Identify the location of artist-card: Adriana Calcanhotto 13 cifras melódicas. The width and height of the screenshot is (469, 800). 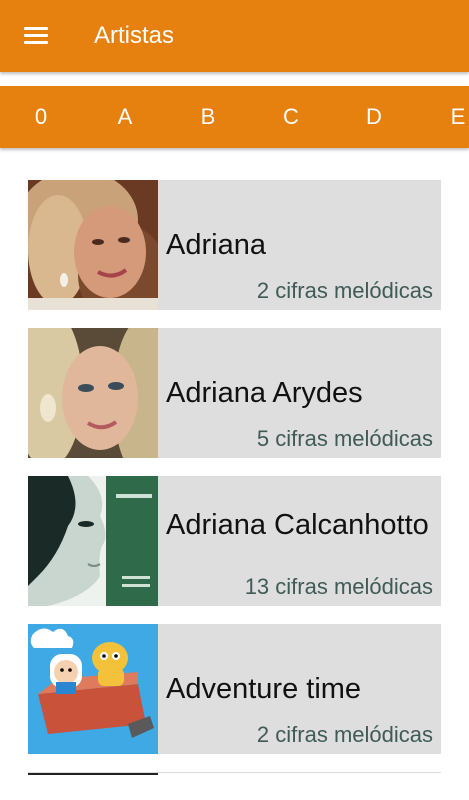
(234, 541).